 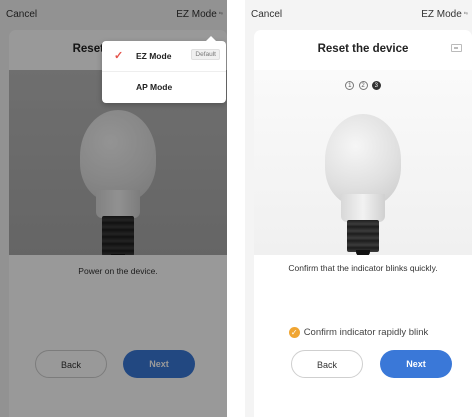 I want to click on mode-dropdown: ✓ EZ Mode Default AP Mode, so click(x=164, y=69).